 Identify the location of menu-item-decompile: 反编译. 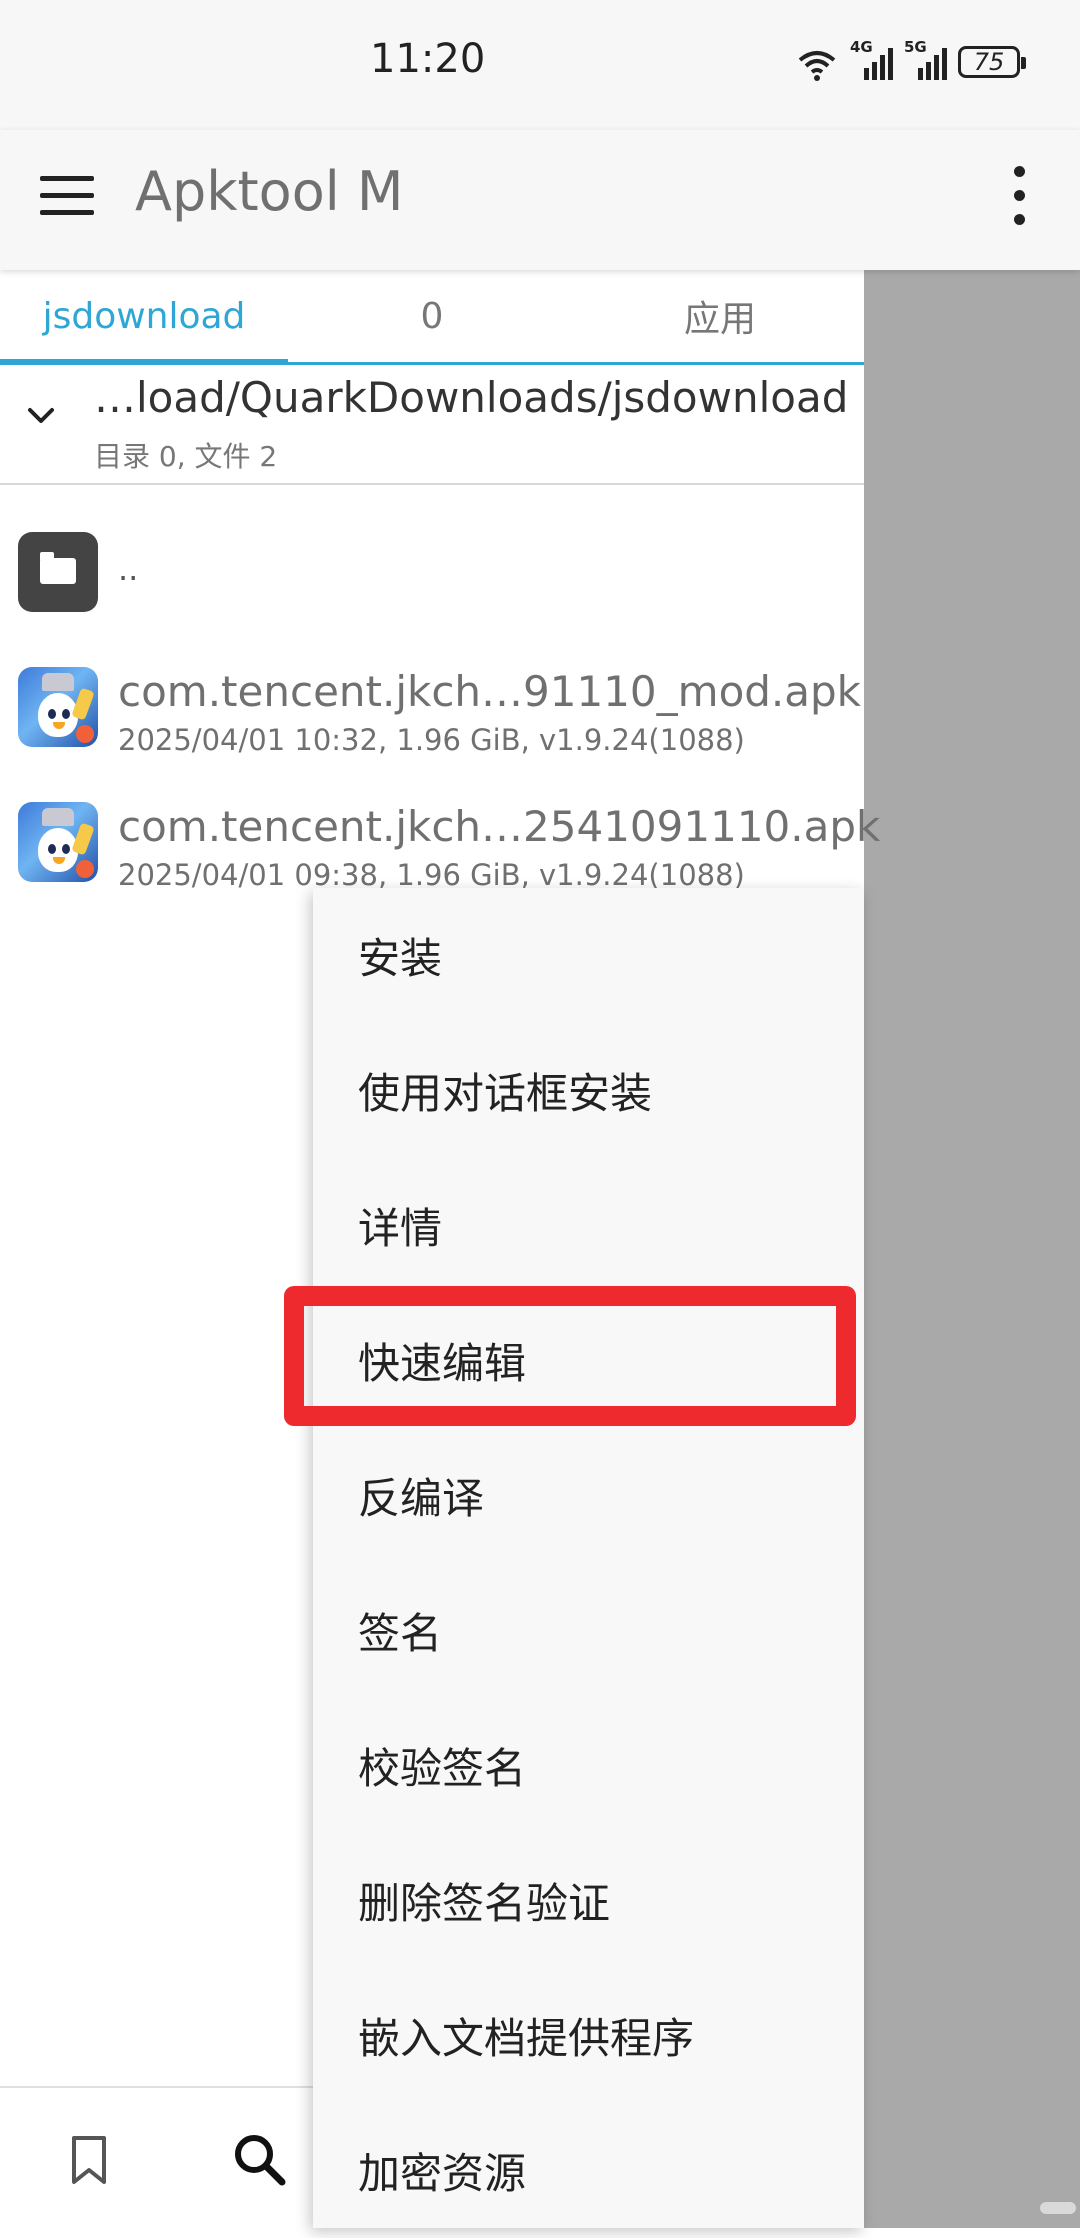
(588, 1495).